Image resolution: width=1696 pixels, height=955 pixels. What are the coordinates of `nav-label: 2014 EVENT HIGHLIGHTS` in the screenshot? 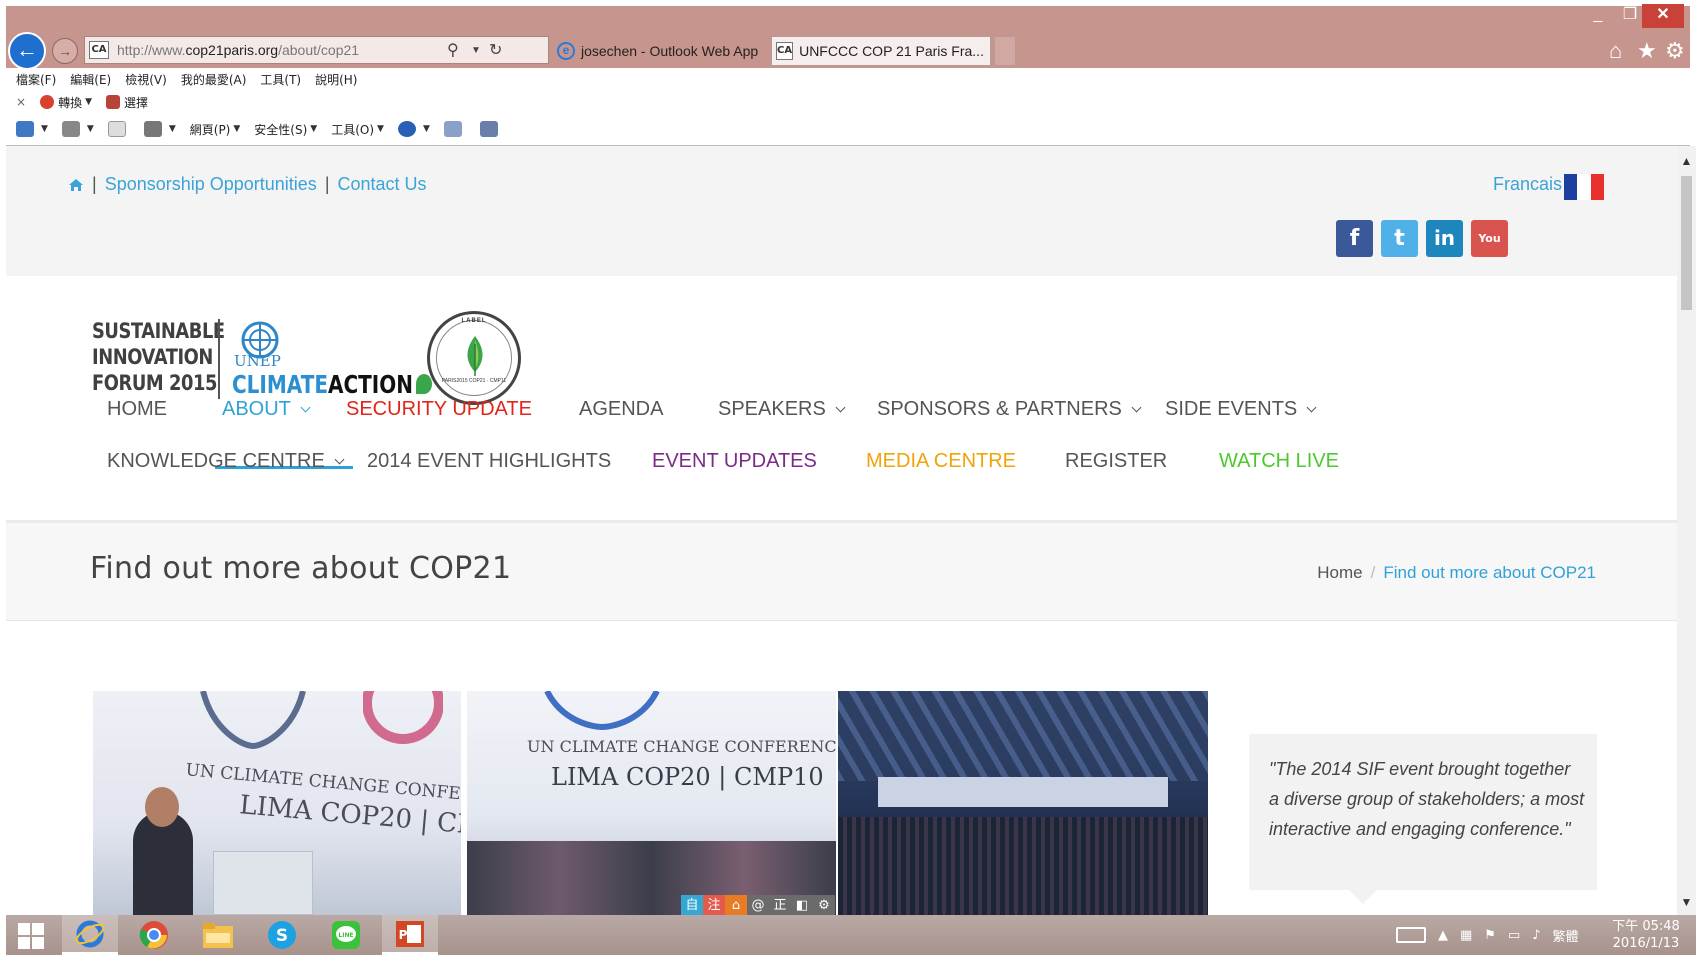 It's located at (489, 461).